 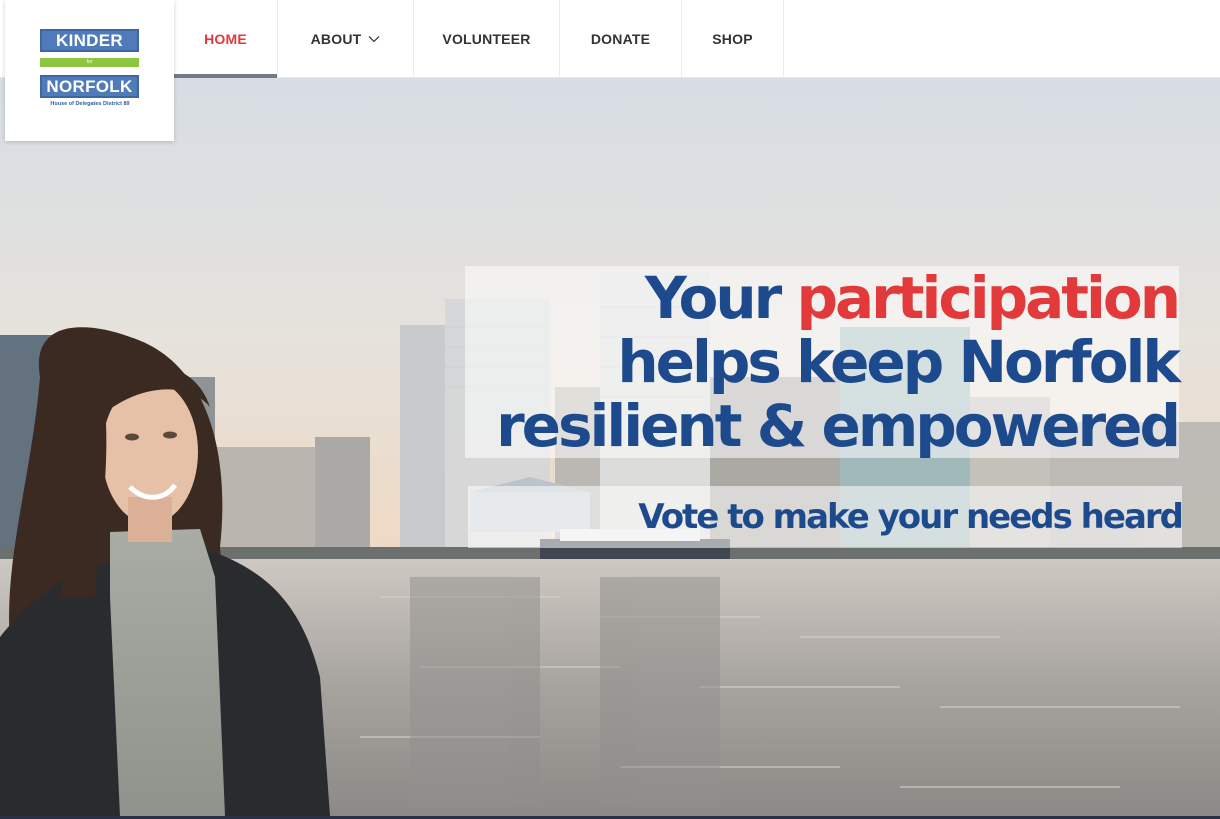 I want to click on headline-line-3: resilient & empowered, so click(x=838, y=426).